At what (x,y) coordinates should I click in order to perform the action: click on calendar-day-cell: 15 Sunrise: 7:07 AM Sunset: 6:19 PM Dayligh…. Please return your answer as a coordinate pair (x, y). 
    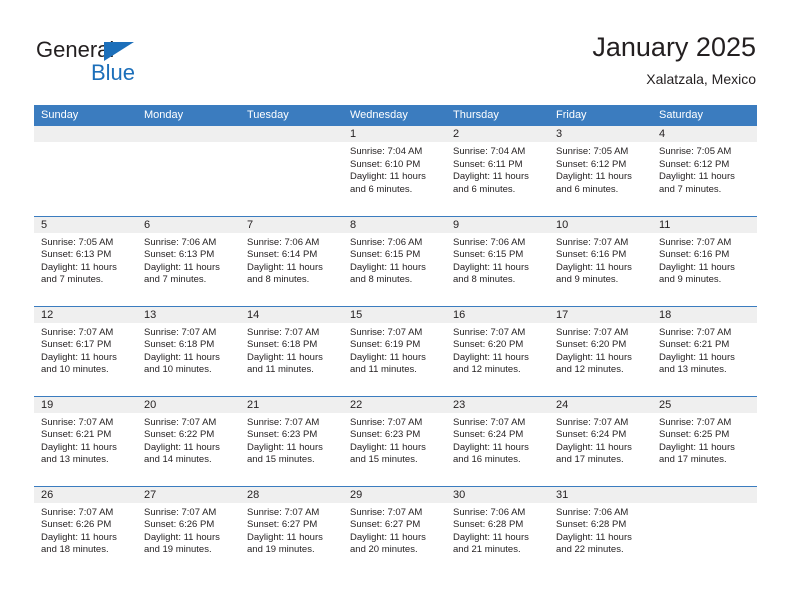
    Looking at the image, I should click on (394, 350).